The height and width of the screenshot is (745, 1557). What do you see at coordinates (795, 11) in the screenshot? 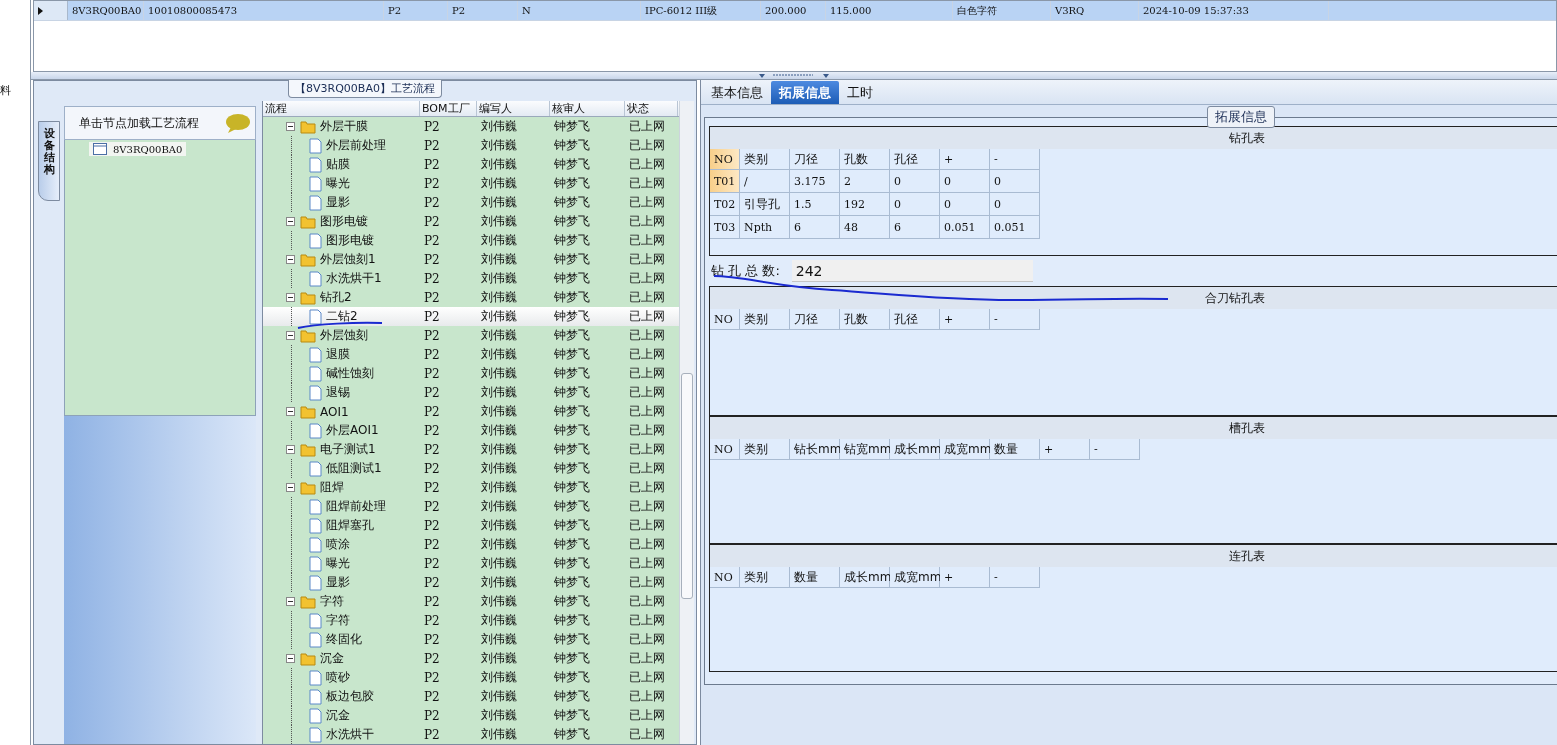
I see `grid-row: 8V3RQ00BA0 10010800085473 P2 P2 N IPC-6012 III级 200.000 115.000 白色字符 V3RQ 2024-10-09 15:37:33` at bounding box center [795, 11].